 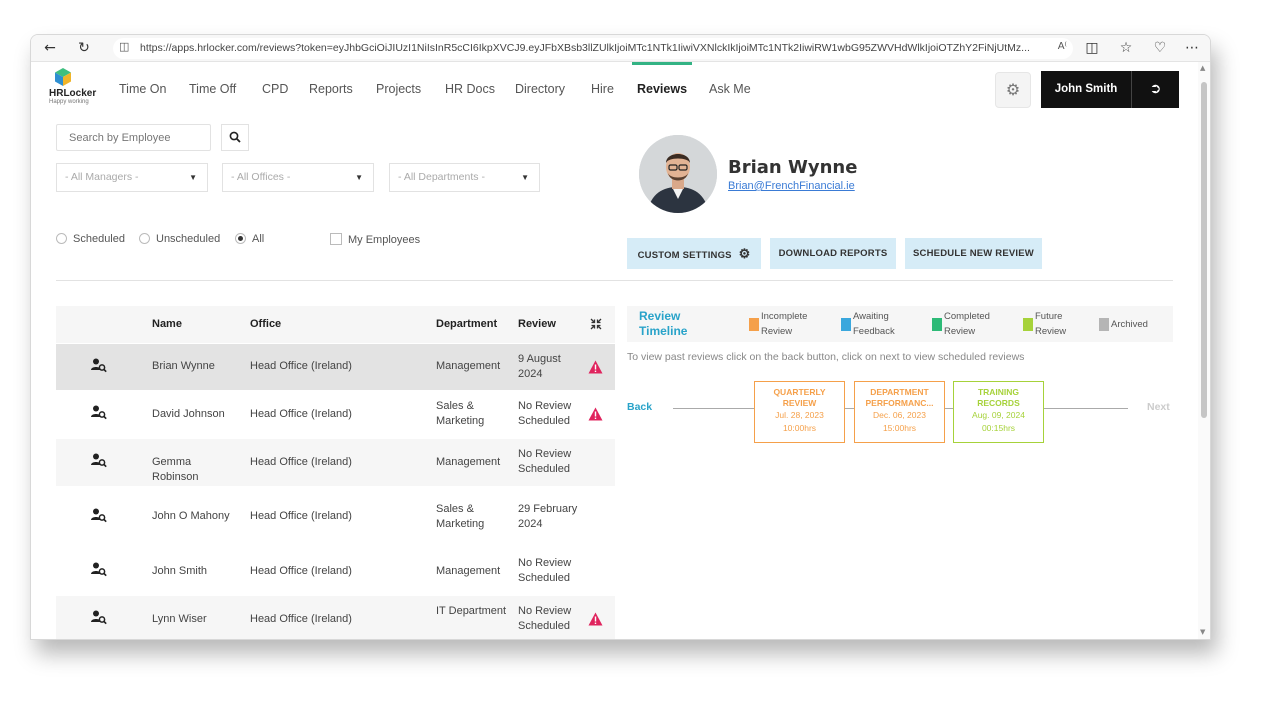 I want to click on radio-unscheduled: Unscheduled, so click(x=179, y=239).